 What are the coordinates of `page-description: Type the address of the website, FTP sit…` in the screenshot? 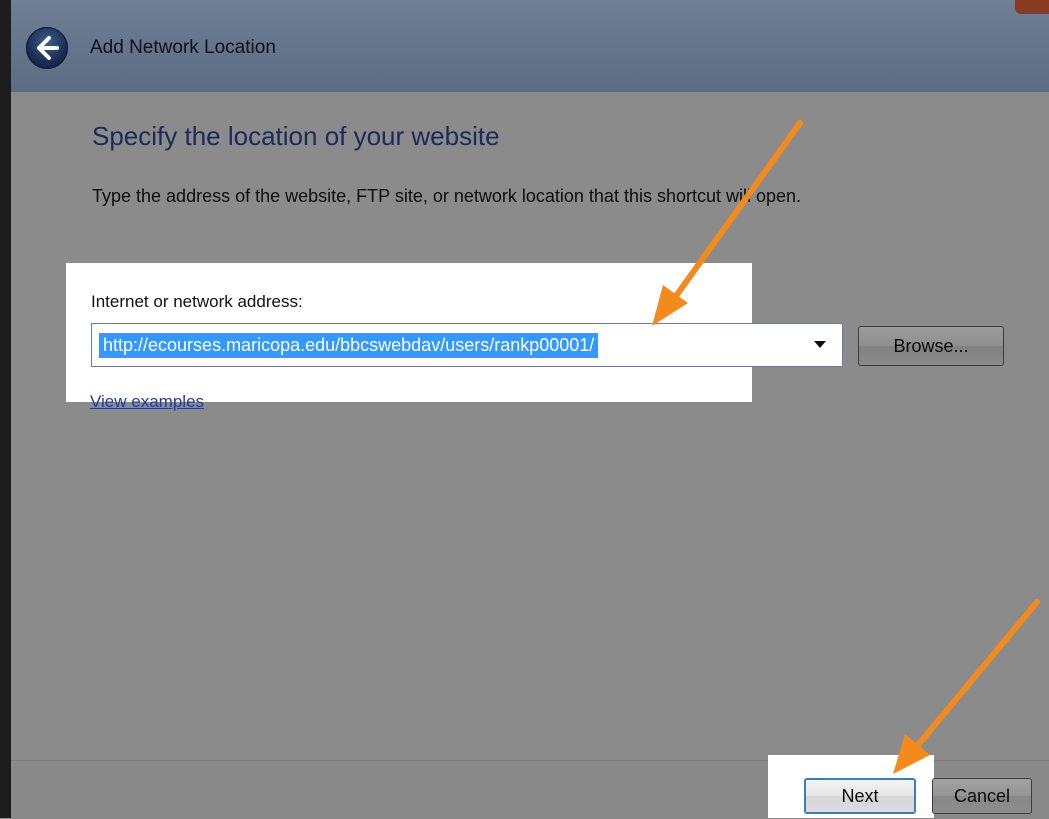 It's located at (447, 196).